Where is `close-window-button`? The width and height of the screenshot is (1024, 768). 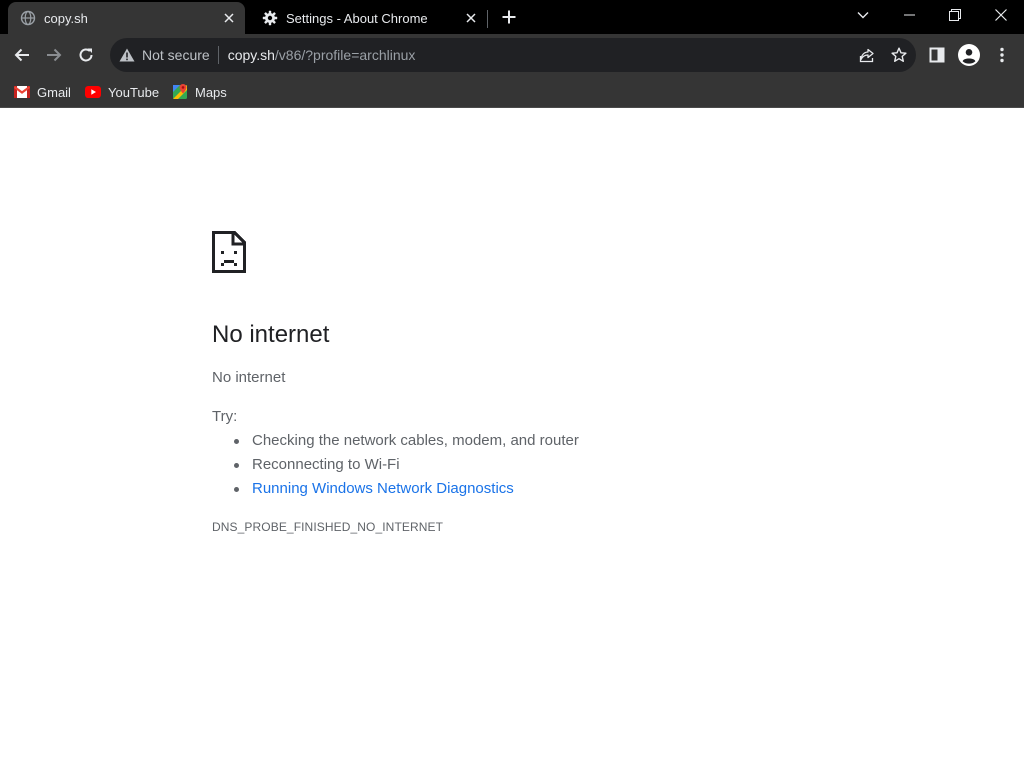
close-window-button is located at coordinates (1001, 15).